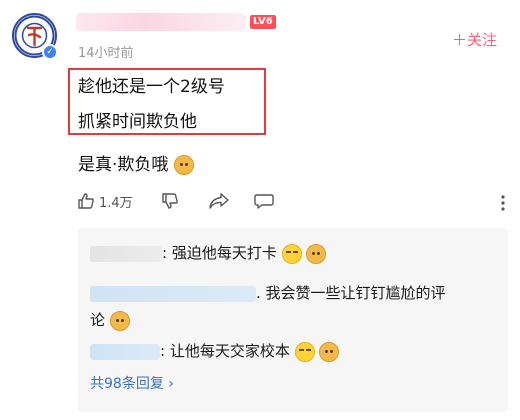  I want to click on view-all-replies-link: 共98条回复 ›, so click(132, 383).